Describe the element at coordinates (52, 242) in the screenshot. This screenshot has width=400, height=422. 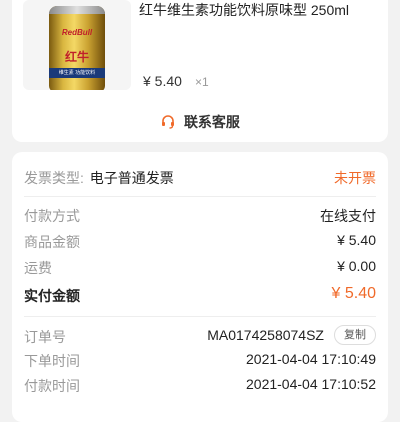
I see `goods-amount-label: 商品金额` at that location.